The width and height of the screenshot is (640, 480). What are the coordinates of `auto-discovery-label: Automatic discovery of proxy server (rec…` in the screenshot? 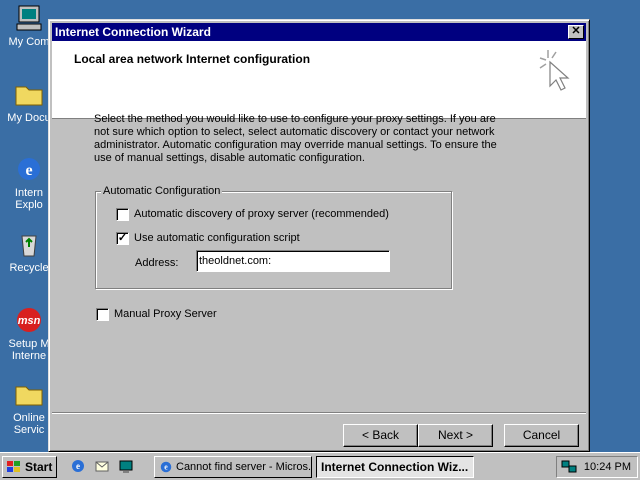 It's located at (261, 214).